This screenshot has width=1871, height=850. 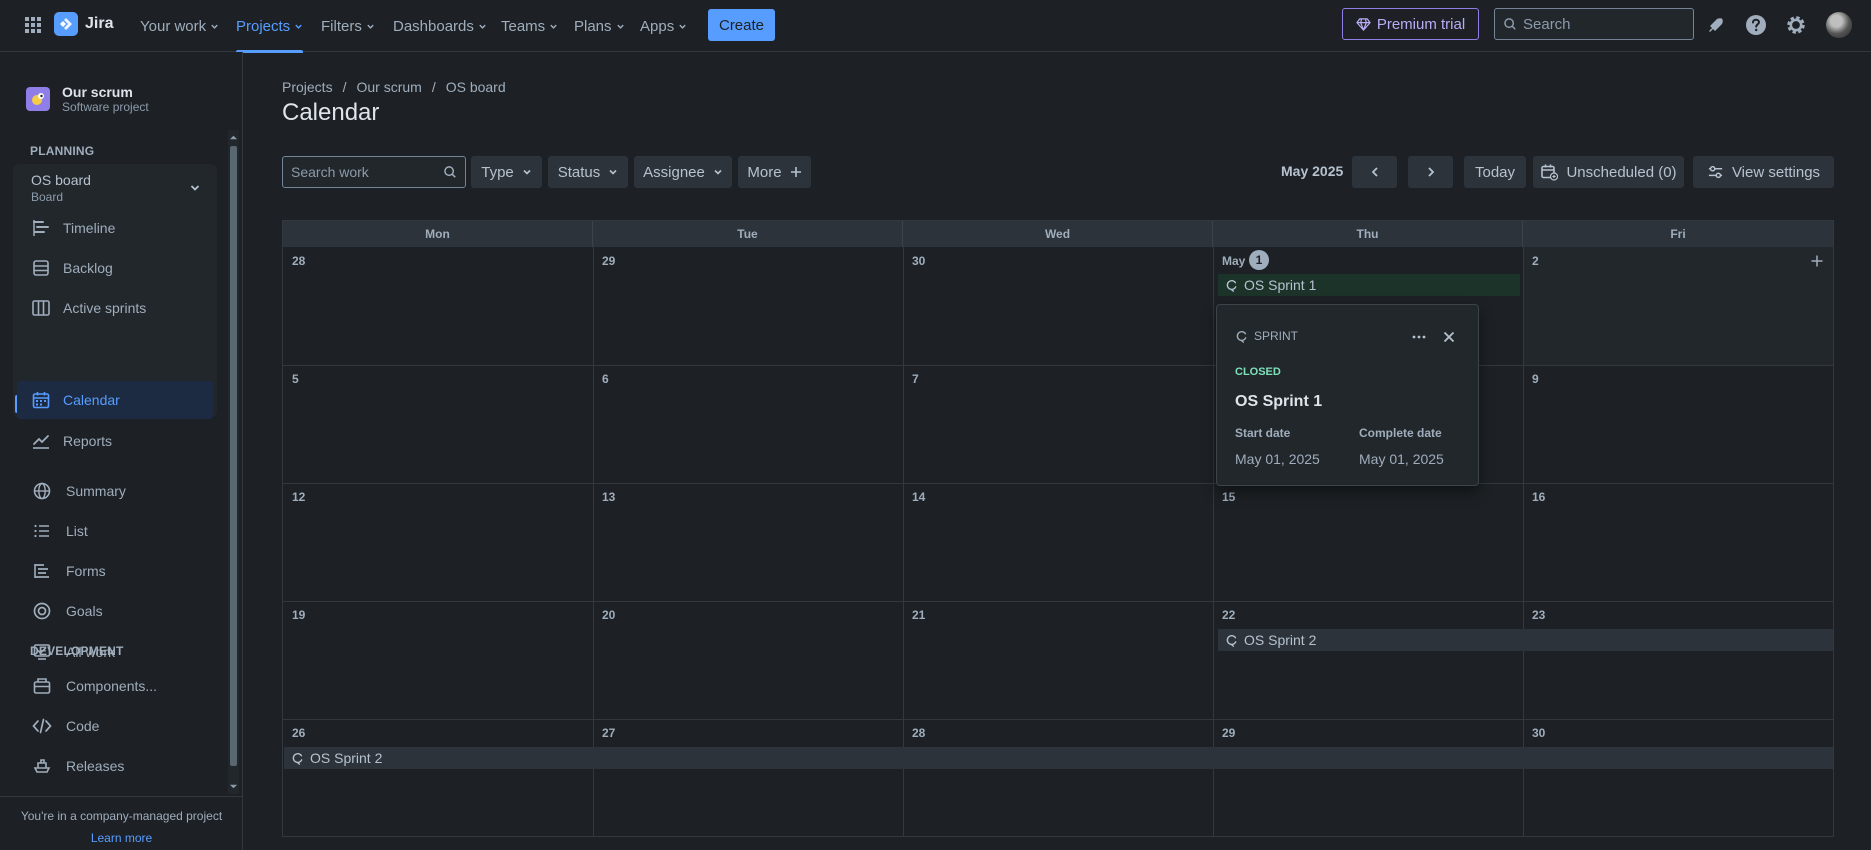 I want to click on day-number: 26, so click(x=299, y=733).